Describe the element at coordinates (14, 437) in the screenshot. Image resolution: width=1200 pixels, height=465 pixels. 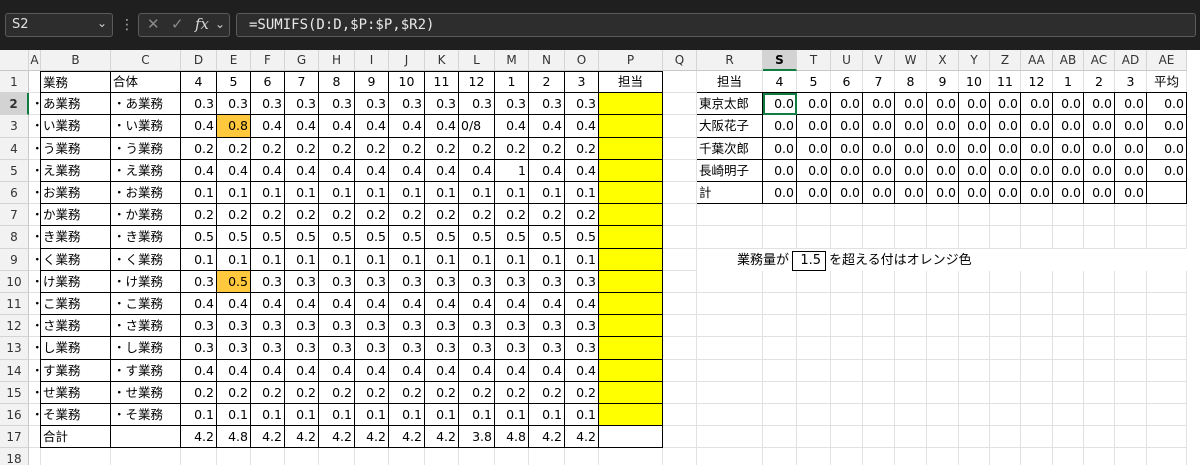
I see `row-header-17: 17` at that location.